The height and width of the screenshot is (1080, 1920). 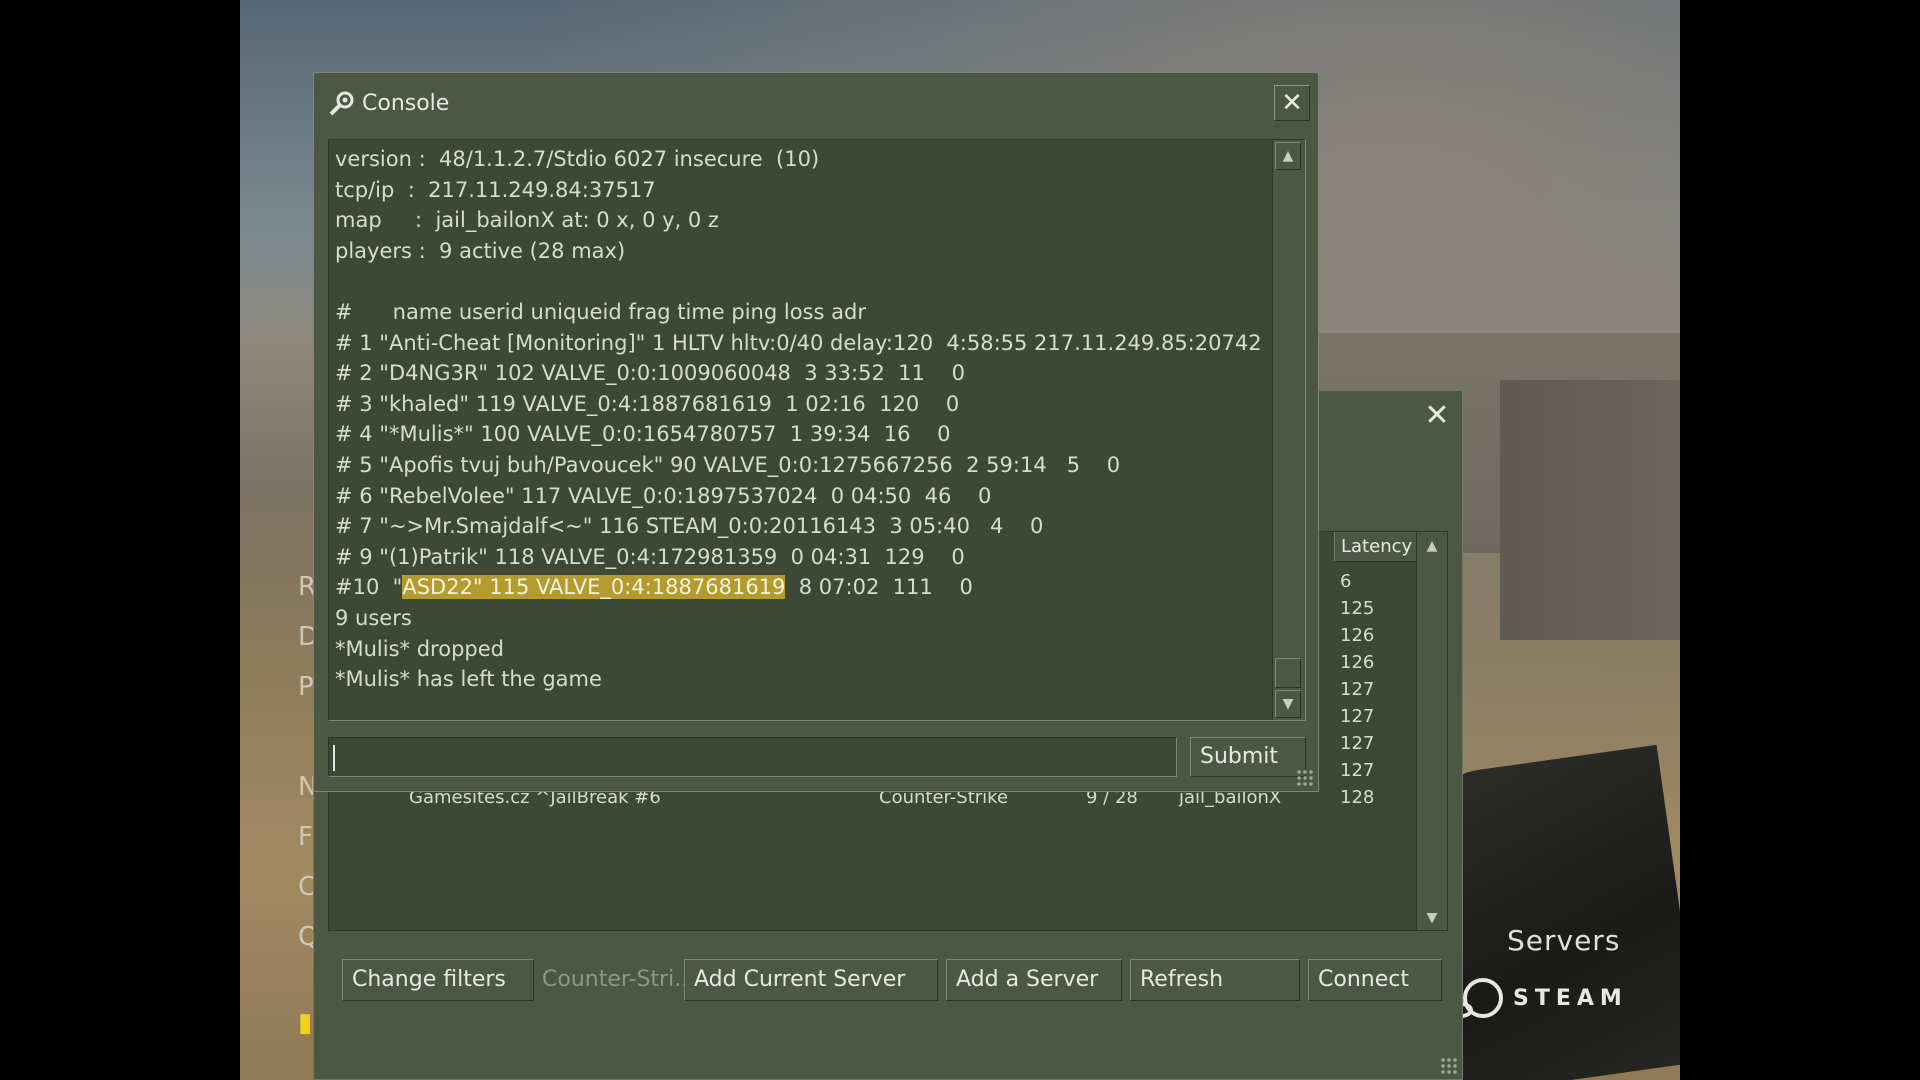 I want to click on console-line: *Mulis* dropped, so click(x=419, y=648).